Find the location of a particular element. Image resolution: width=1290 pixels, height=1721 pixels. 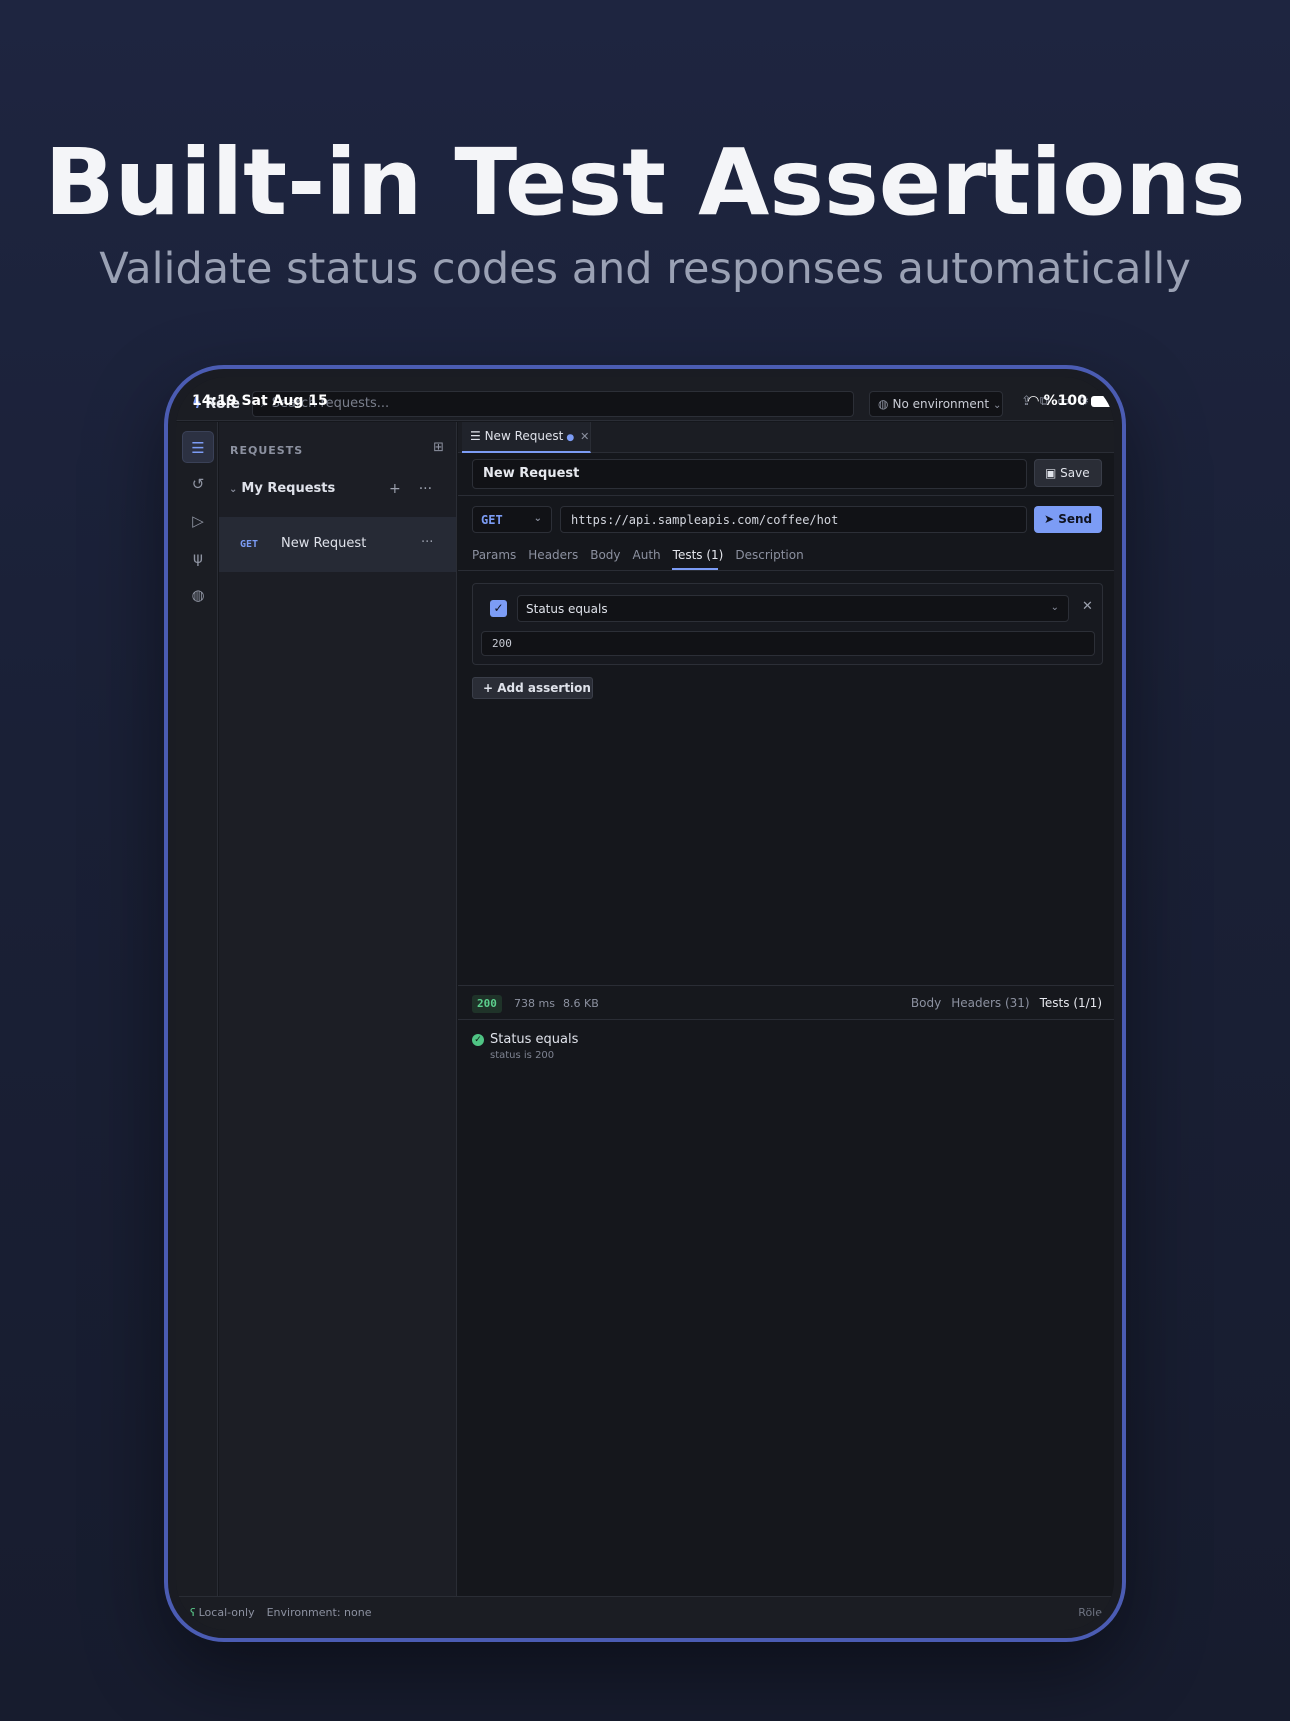

footer-left: ʕ Local-only Environment: none is located at coordinates (280, 1612).